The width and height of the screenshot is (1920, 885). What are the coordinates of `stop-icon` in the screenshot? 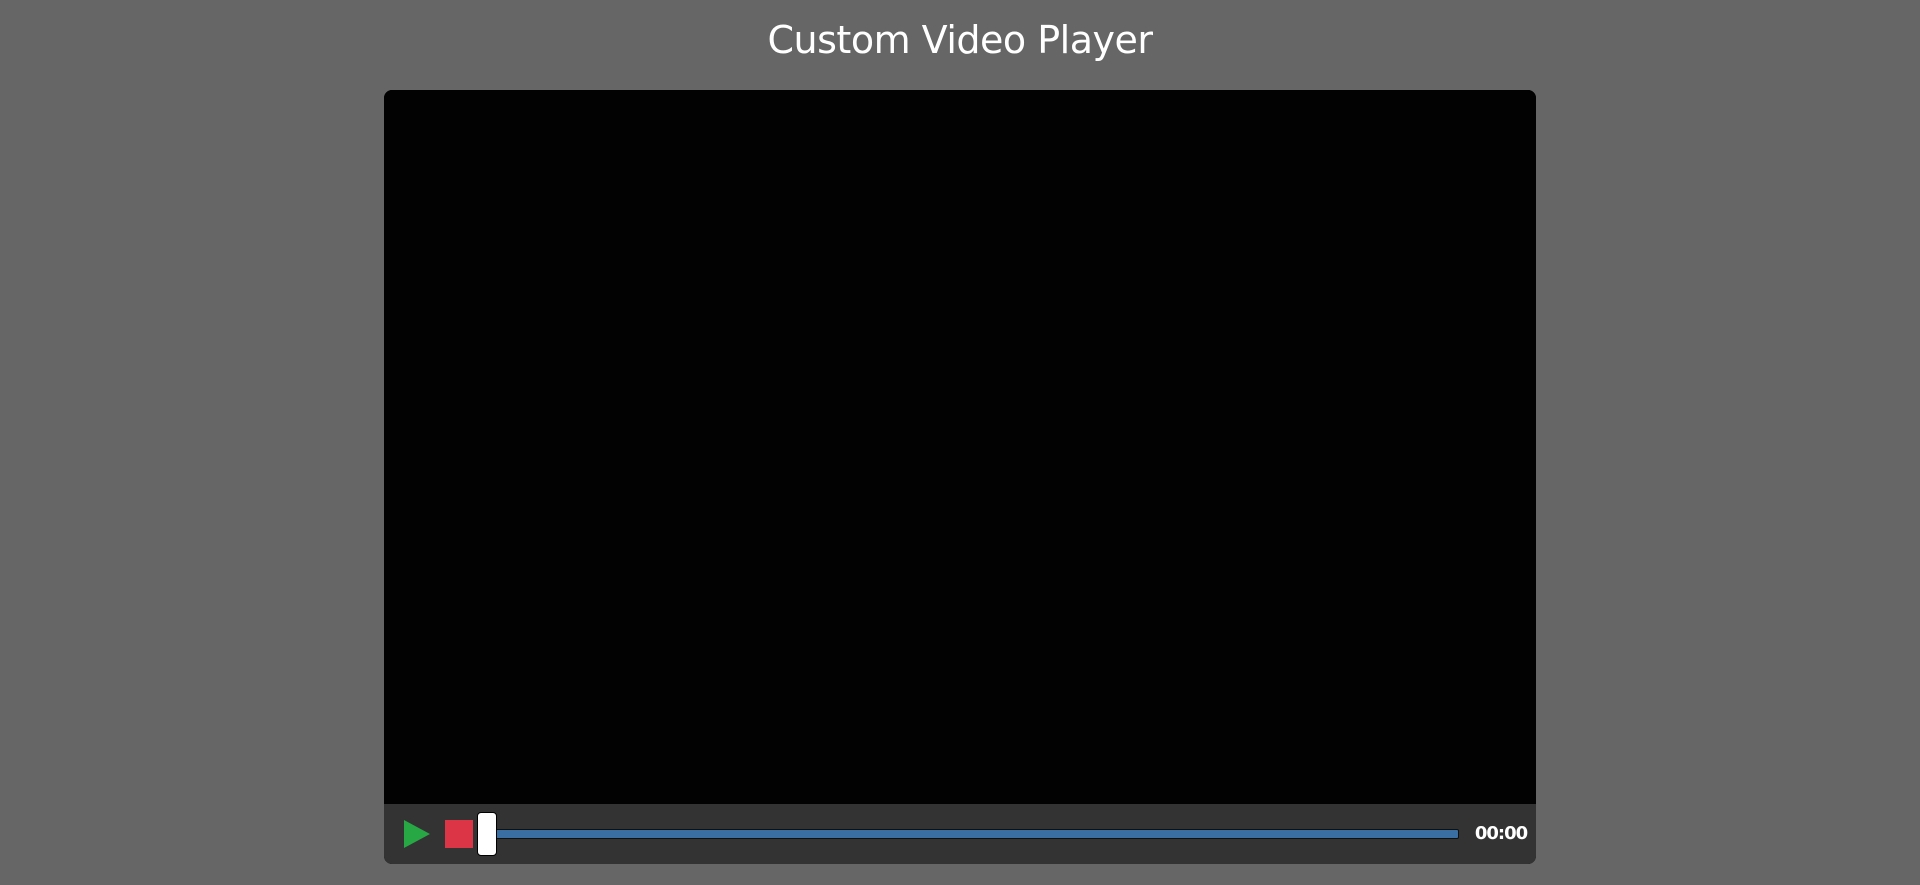 It's located at (459, 834).